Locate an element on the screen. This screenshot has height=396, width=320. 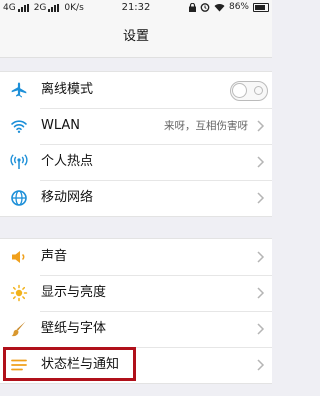
wifi-icon is located at coordinates (19, 126).